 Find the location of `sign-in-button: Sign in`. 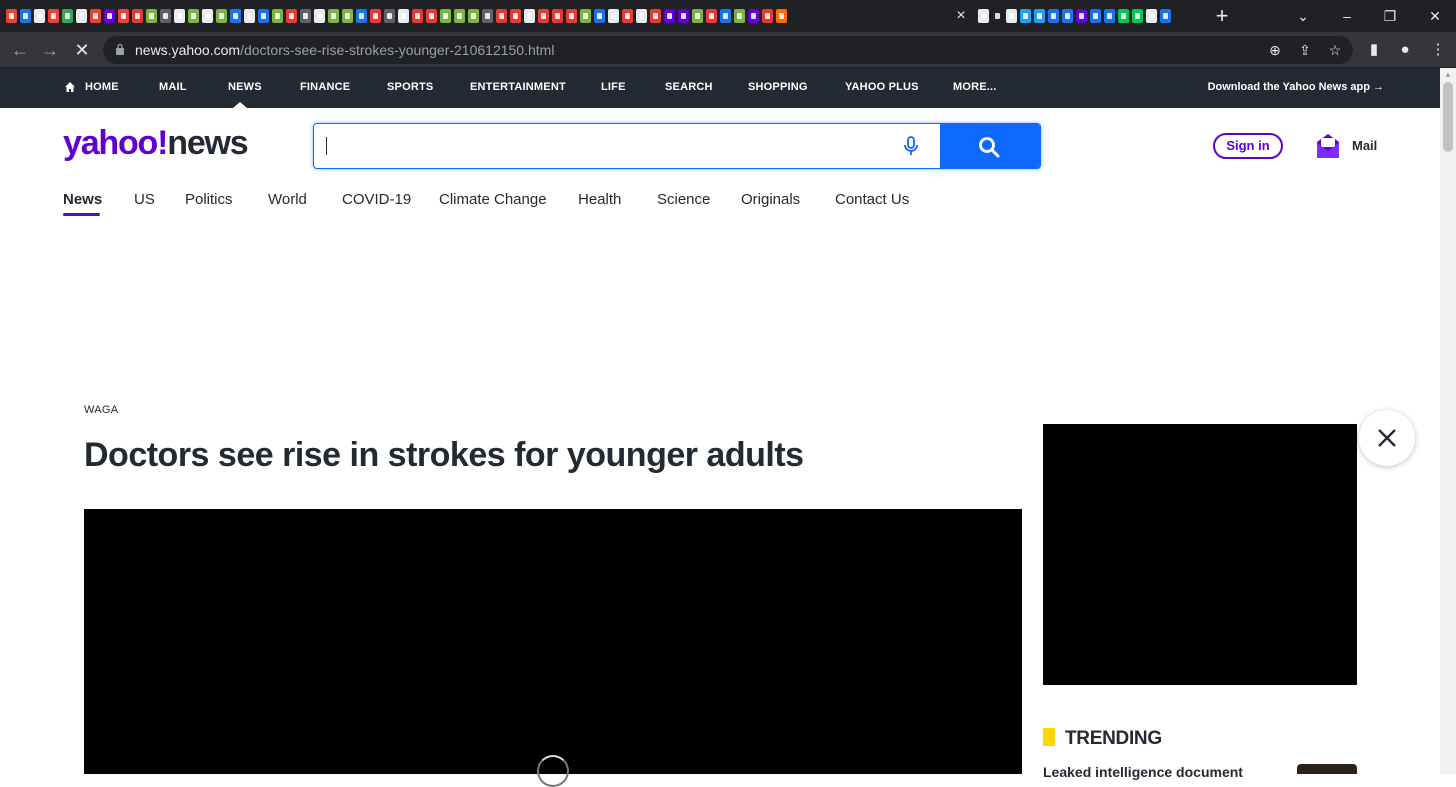

sign-in-button: Sign in is located at coordinates (1248, 146).